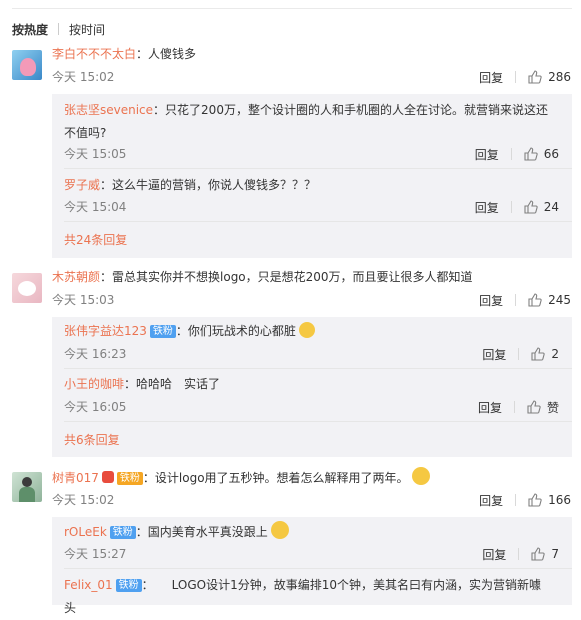 The width and height of the screenshot is (581, 620). What do you see at coordinates (82, 185) in the screenshot?
I see `reply-username: 罗子威` at bounding box center [82, 185].